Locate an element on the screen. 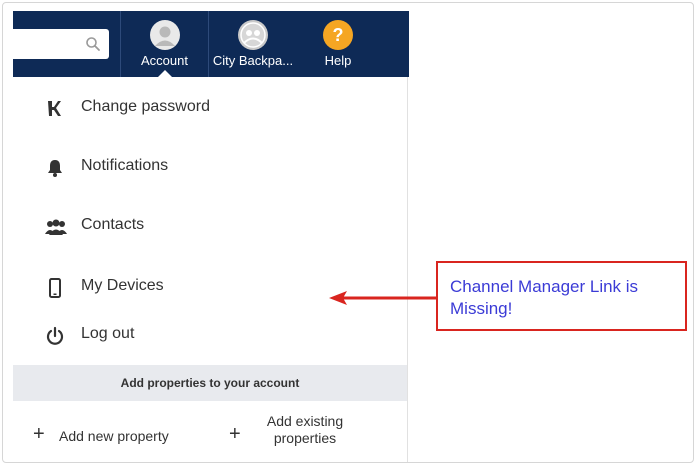 The height and width of the screenshot is (466, 698). help-icon: ? is located at coordinates (338, 35).